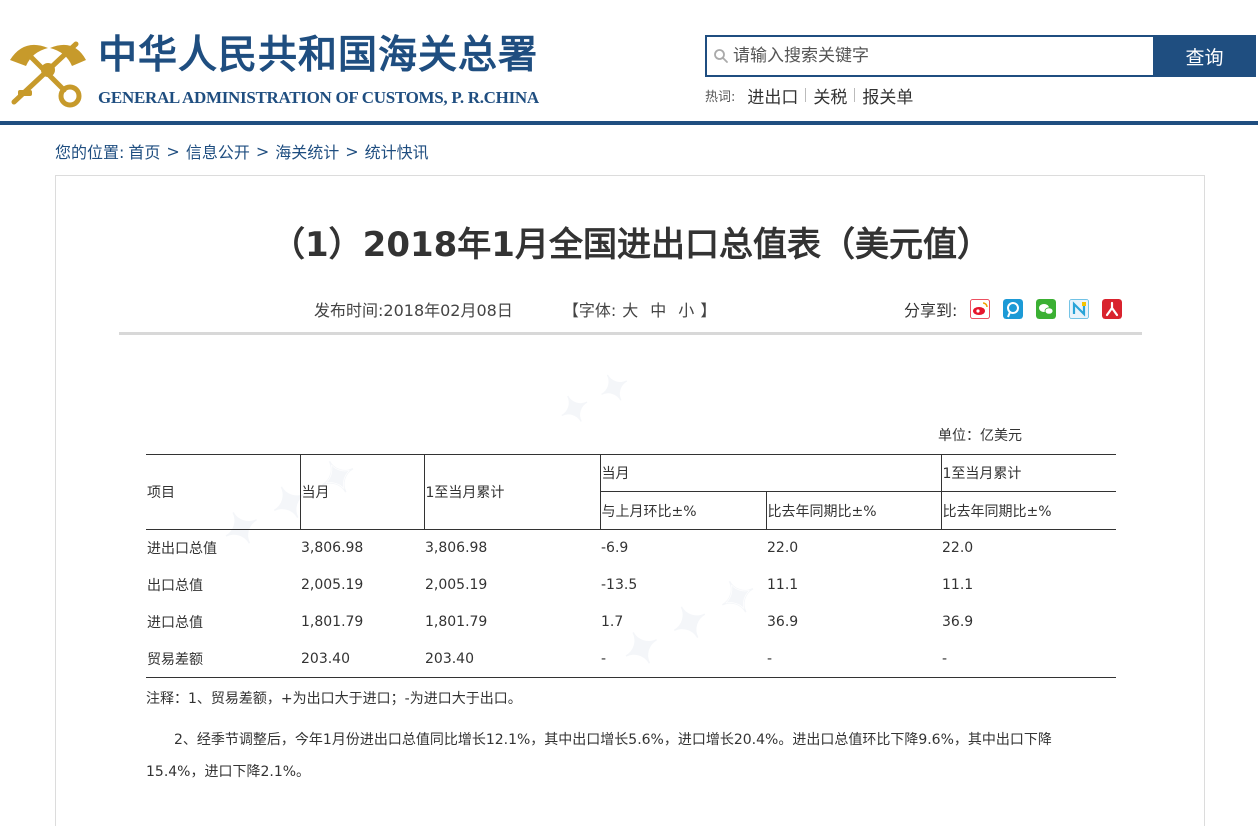  I want to click on publish-label: 发布时间:, so click(349, 310).